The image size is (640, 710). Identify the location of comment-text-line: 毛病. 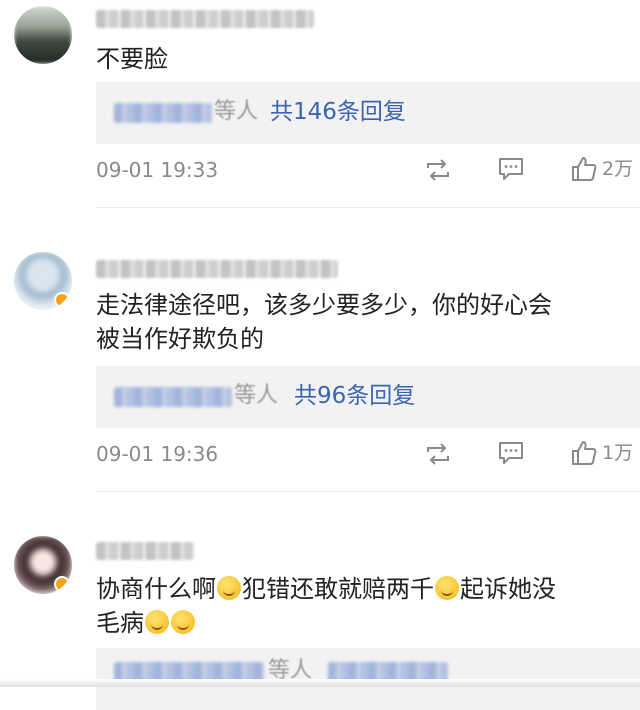
(363, 623).